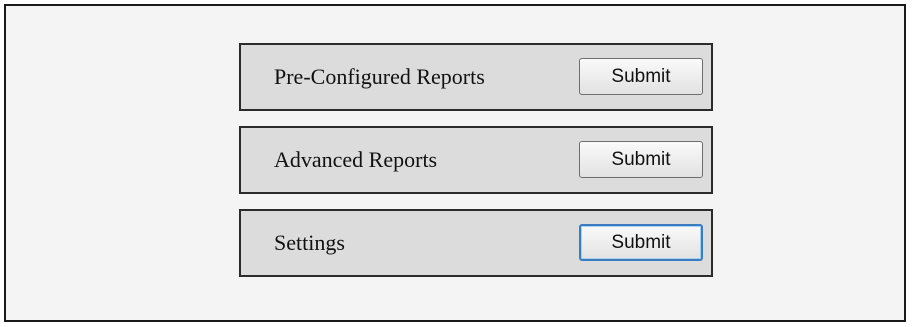 This screenshot has width=912, height=327. I want to click on settings-label: Settings, so click(309, 242).